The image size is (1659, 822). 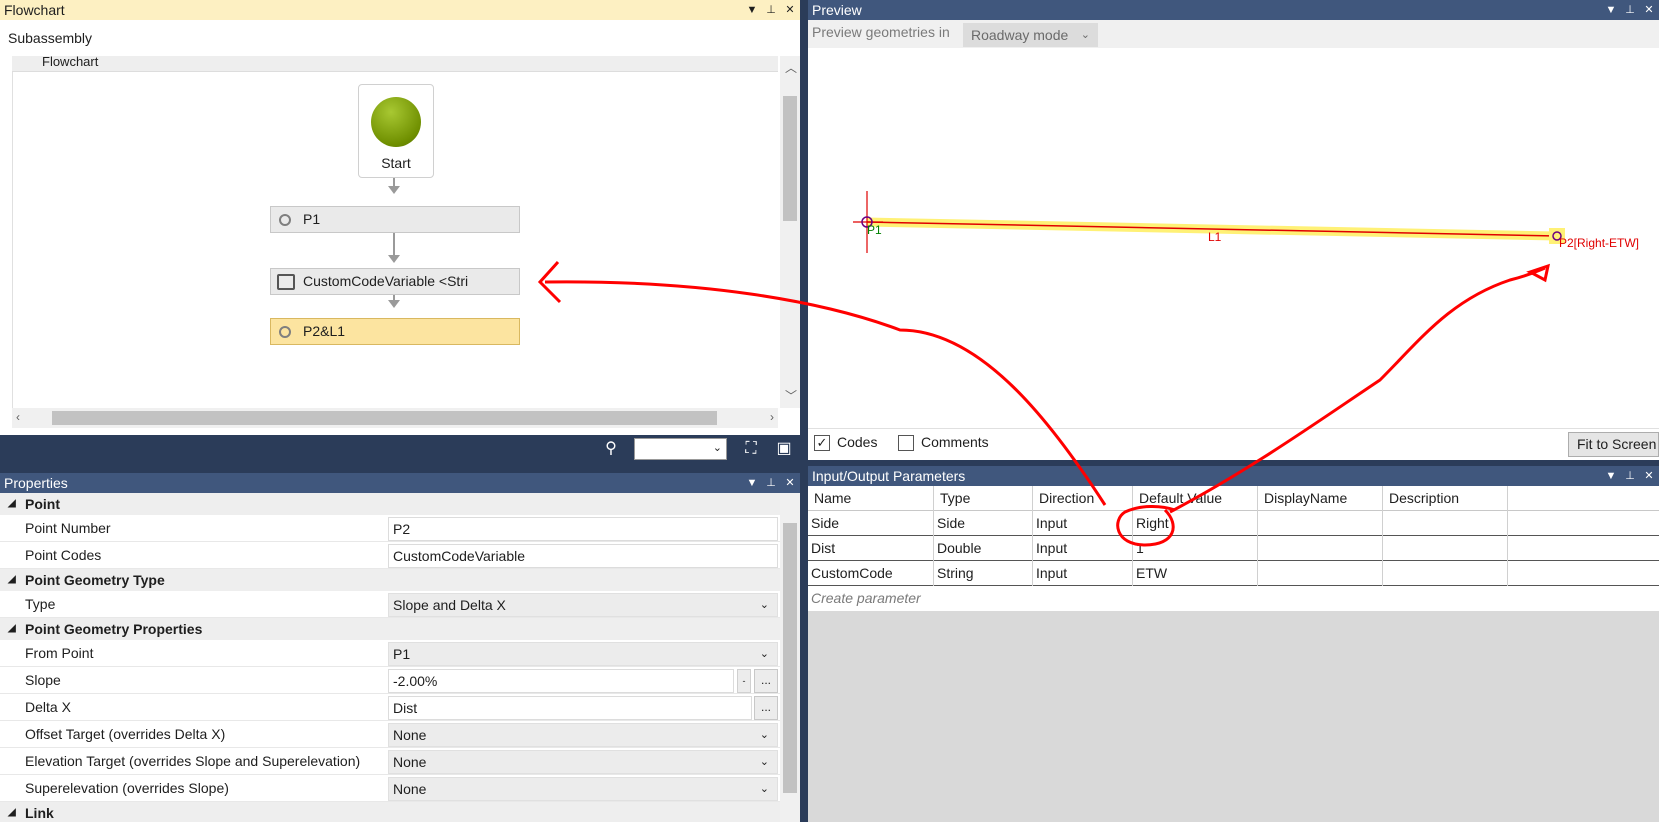 I want to click on column-header-name: Name, so click(x=871, y=498).